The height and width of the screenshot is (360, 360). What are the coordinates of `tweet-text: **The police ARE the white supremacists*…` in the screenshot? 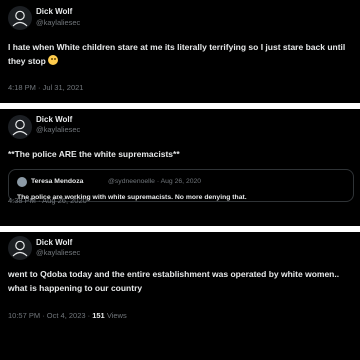 It's located at (94, 154).